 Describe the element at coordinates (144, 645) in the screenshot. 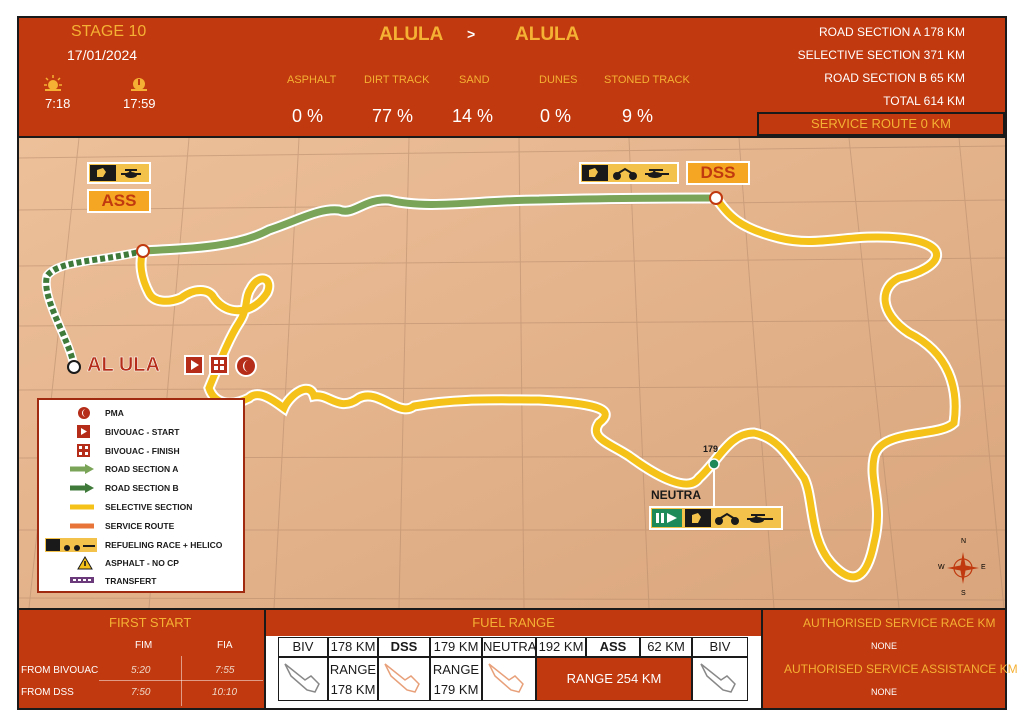

I see `first-start-fim-header: FIM` at that location.